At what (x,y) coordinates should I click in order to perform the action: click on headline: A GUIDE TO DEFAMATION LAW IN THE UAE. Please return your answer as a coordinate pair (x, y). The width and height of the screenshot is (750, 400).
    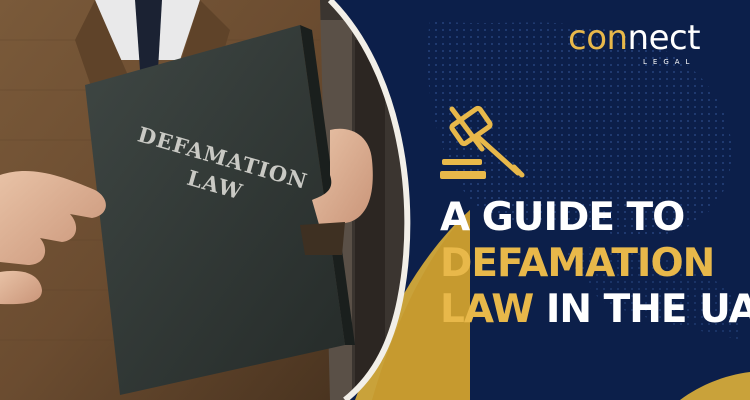
    Looking at the image, I should click on (595, 264).